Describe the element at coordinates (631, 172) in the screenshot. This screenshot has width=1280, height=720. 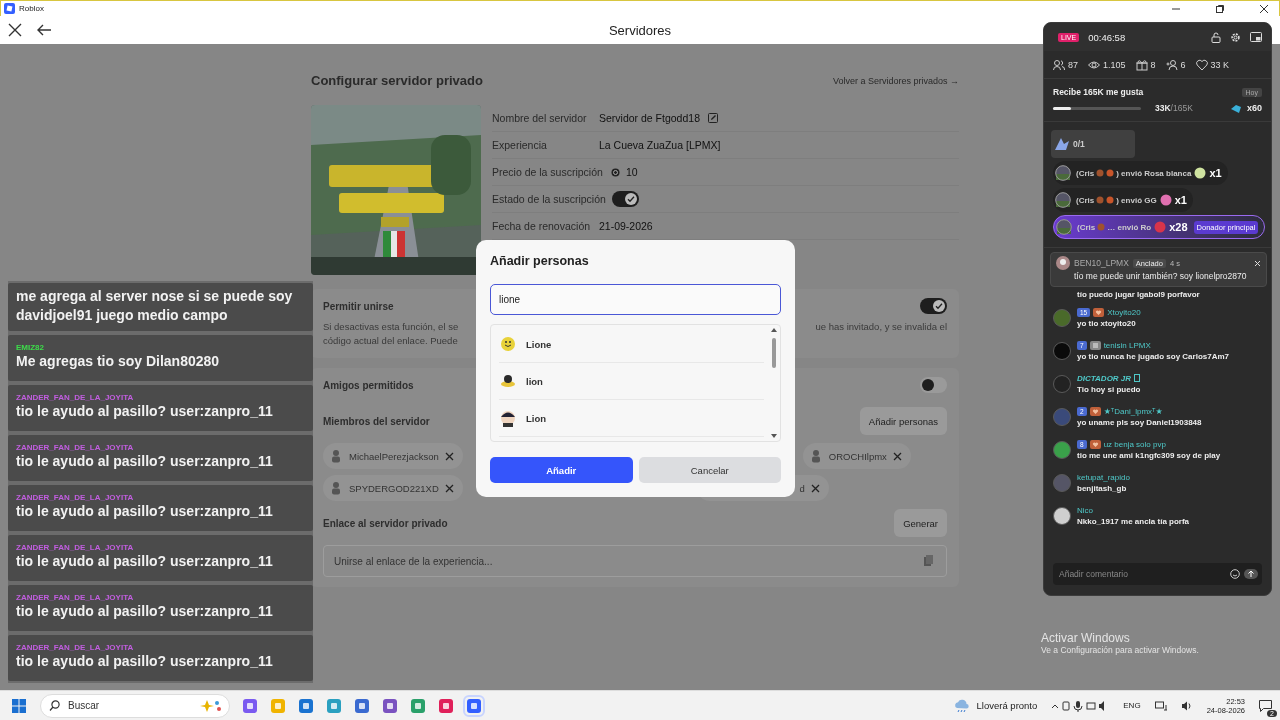
I see `field-value: 10` at that location.